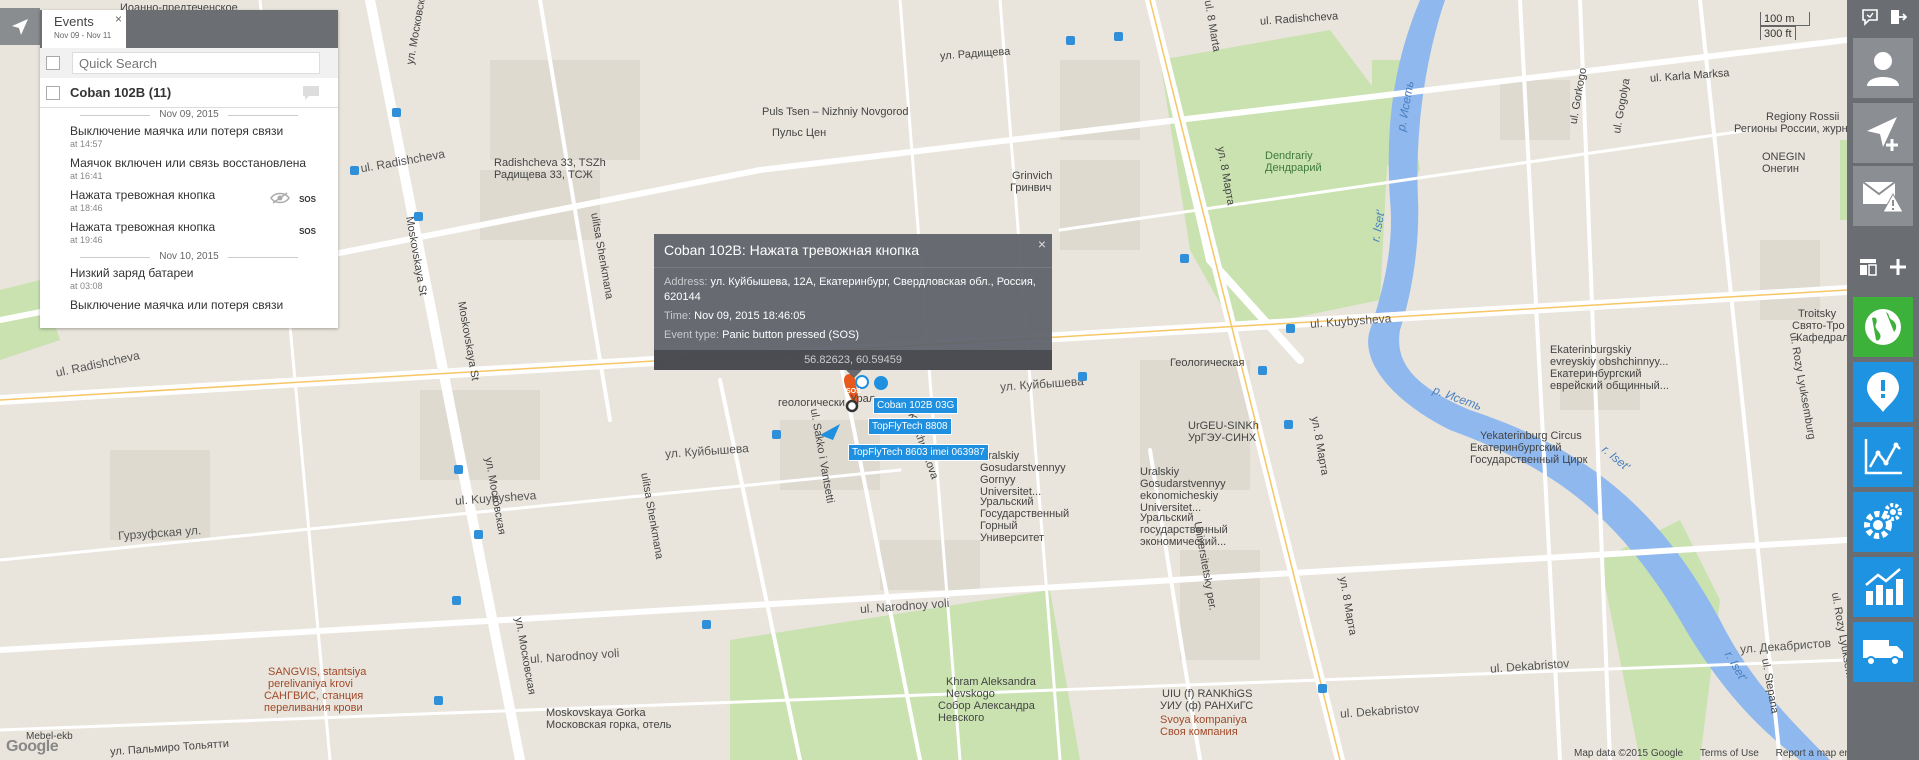 This screenshot has width=1919, height=760. I want to click on event-item: Низкий заряд батареи at 03:08, so click(189, 280).